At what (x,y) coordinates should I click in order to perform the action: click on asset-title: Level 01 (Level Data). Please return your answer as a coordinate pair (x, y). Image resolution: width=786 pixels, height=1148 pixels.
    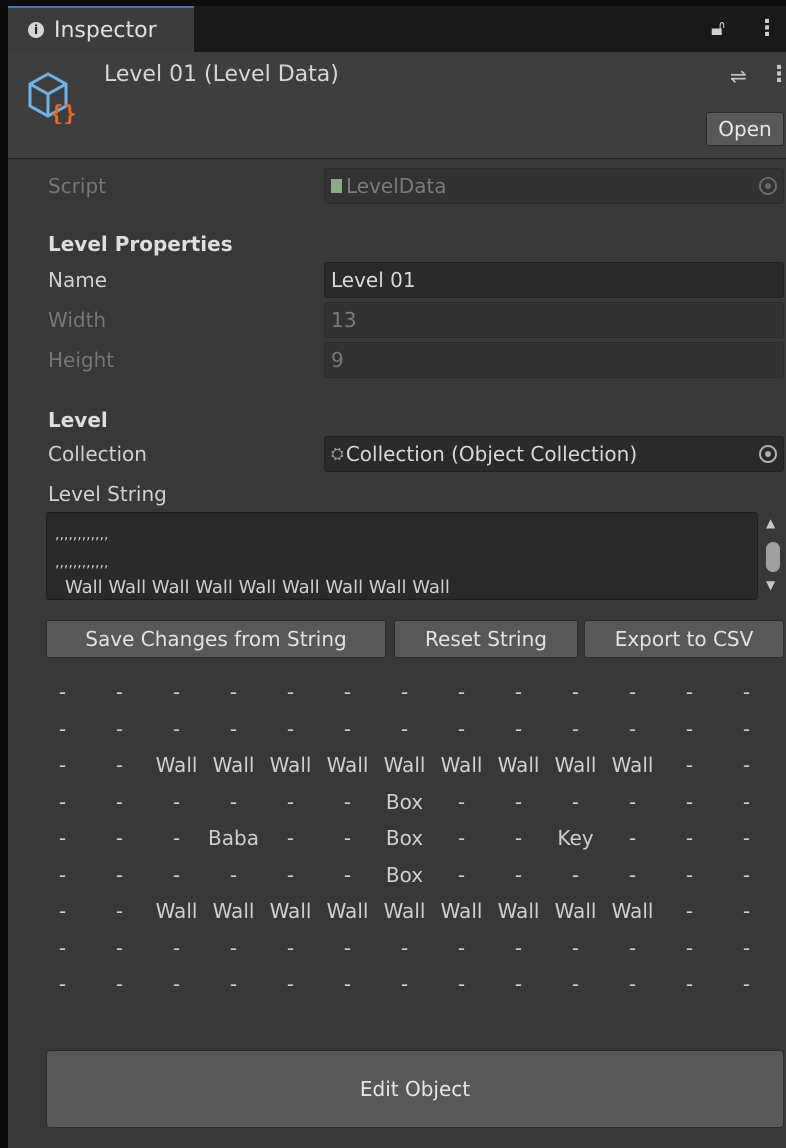
    Looking at the image, I should click on (221, 74).